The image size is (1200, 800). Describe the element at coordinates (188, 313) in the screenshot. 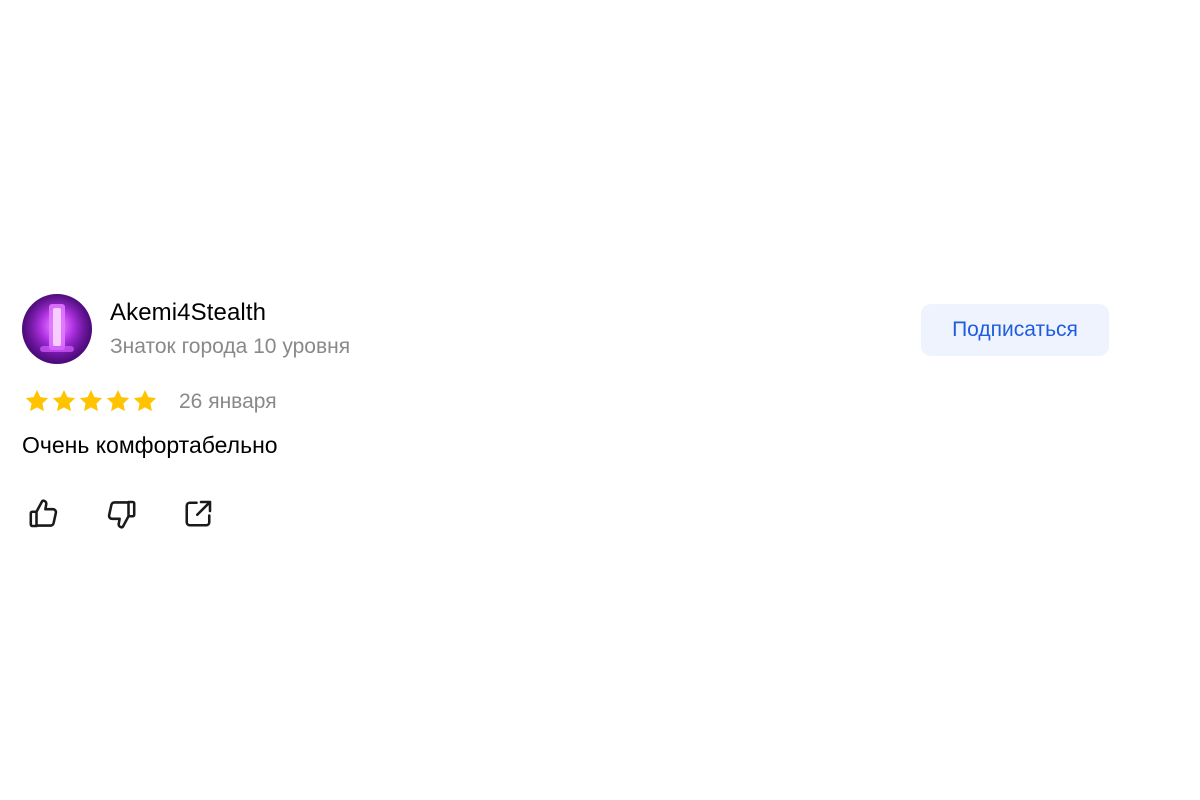

I see `author-name: Akemi4Stealth` at that location.